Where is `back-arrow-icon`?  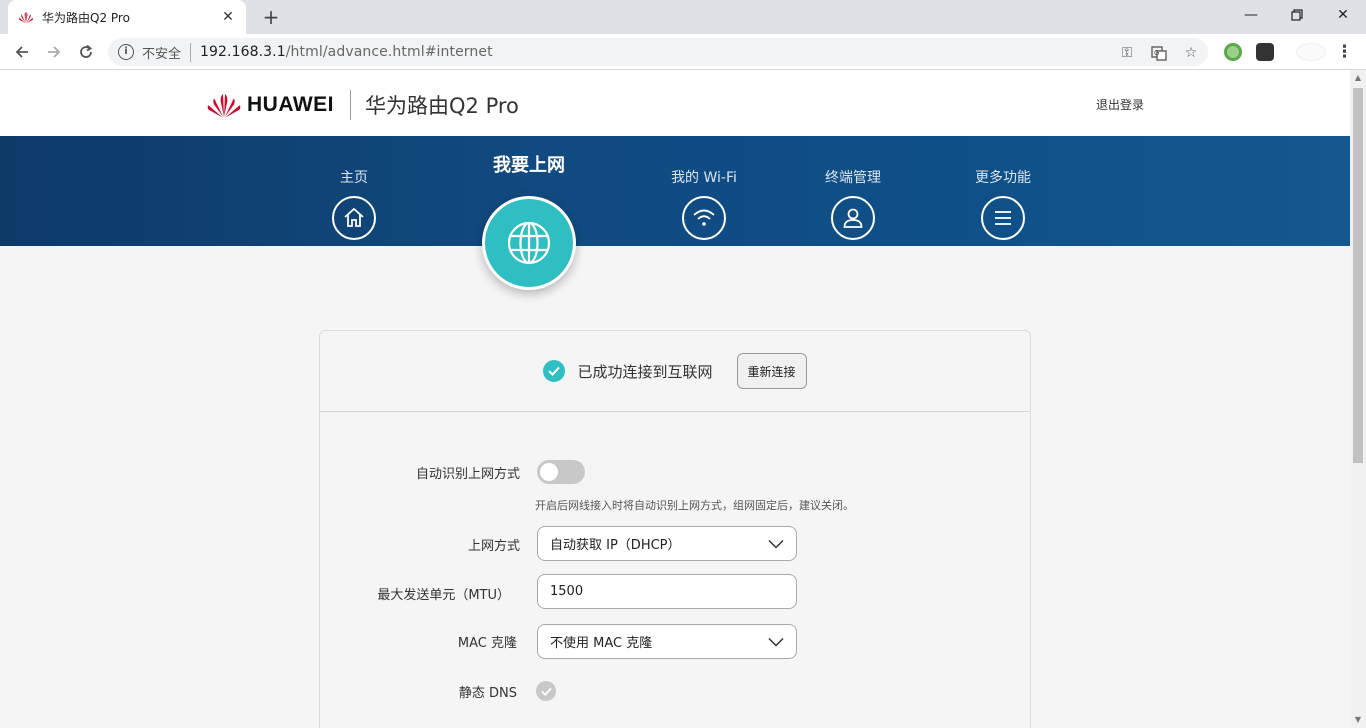
back-arrow-icon is located at coordinates (21, 52).